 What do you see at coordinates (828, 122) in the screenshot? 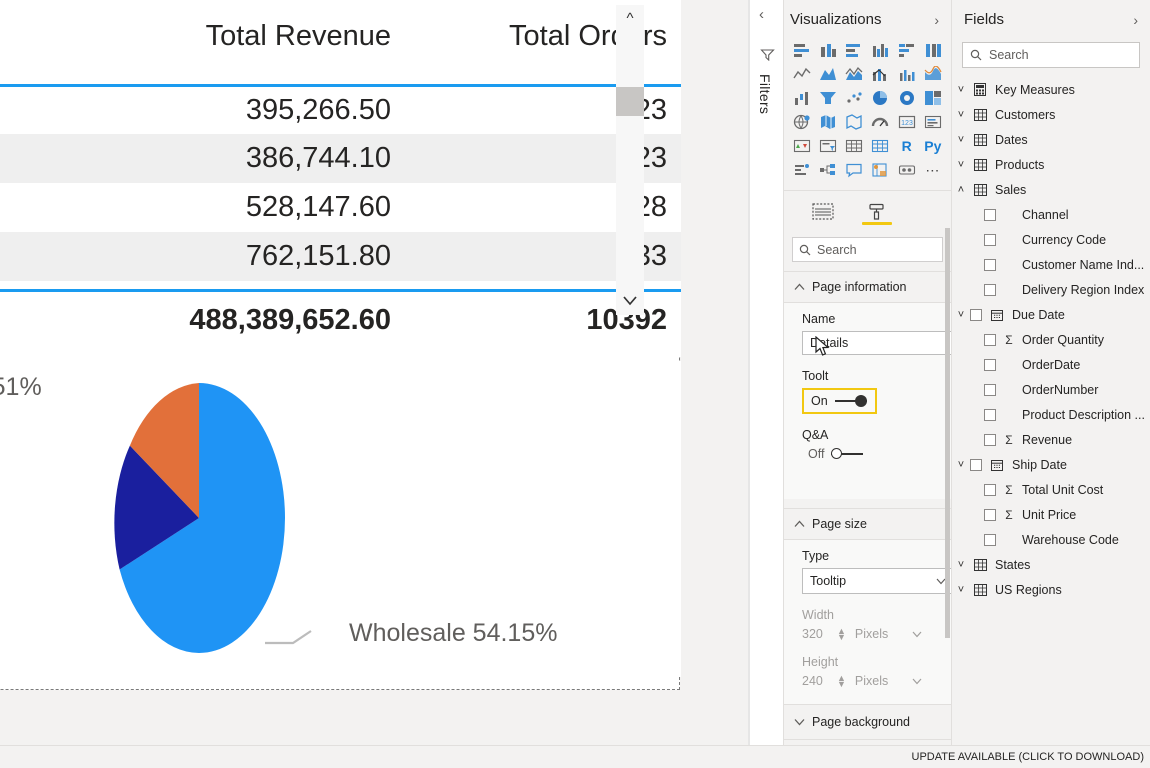
I see `filled-map-icon` at bounding box center [828, 122].